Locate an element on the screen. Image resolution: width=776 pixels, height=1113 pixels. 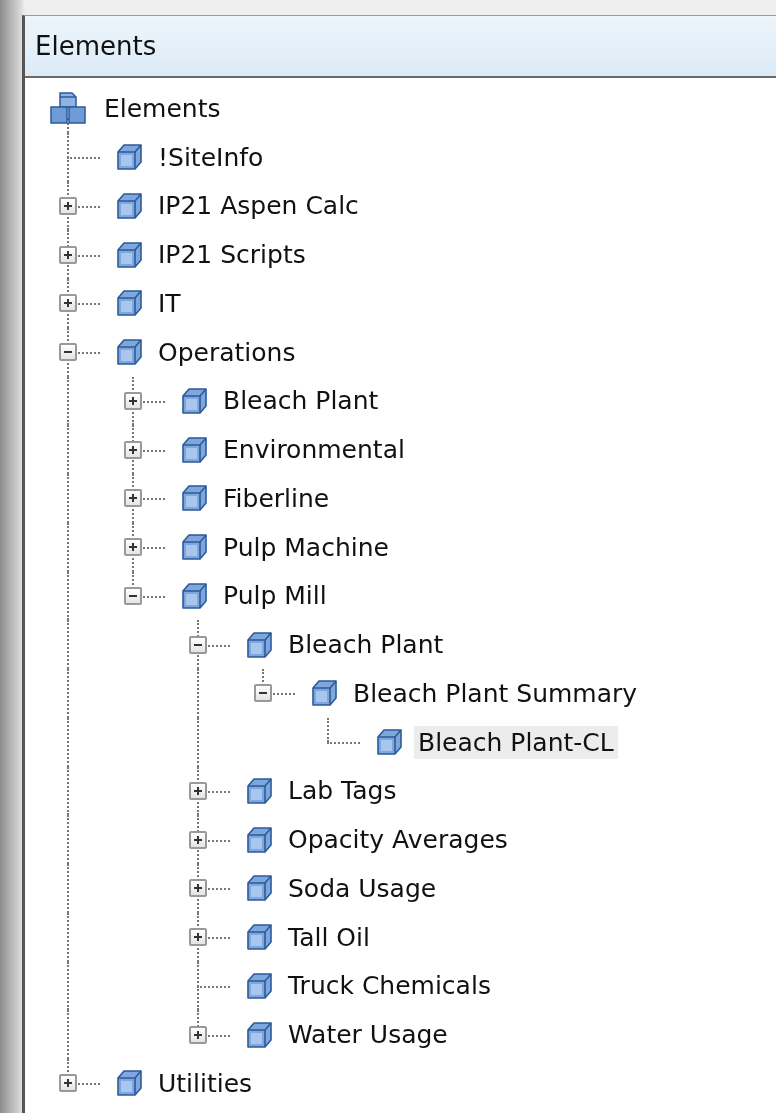
tree-item: Fiberline is located at coordinates (276, 498).